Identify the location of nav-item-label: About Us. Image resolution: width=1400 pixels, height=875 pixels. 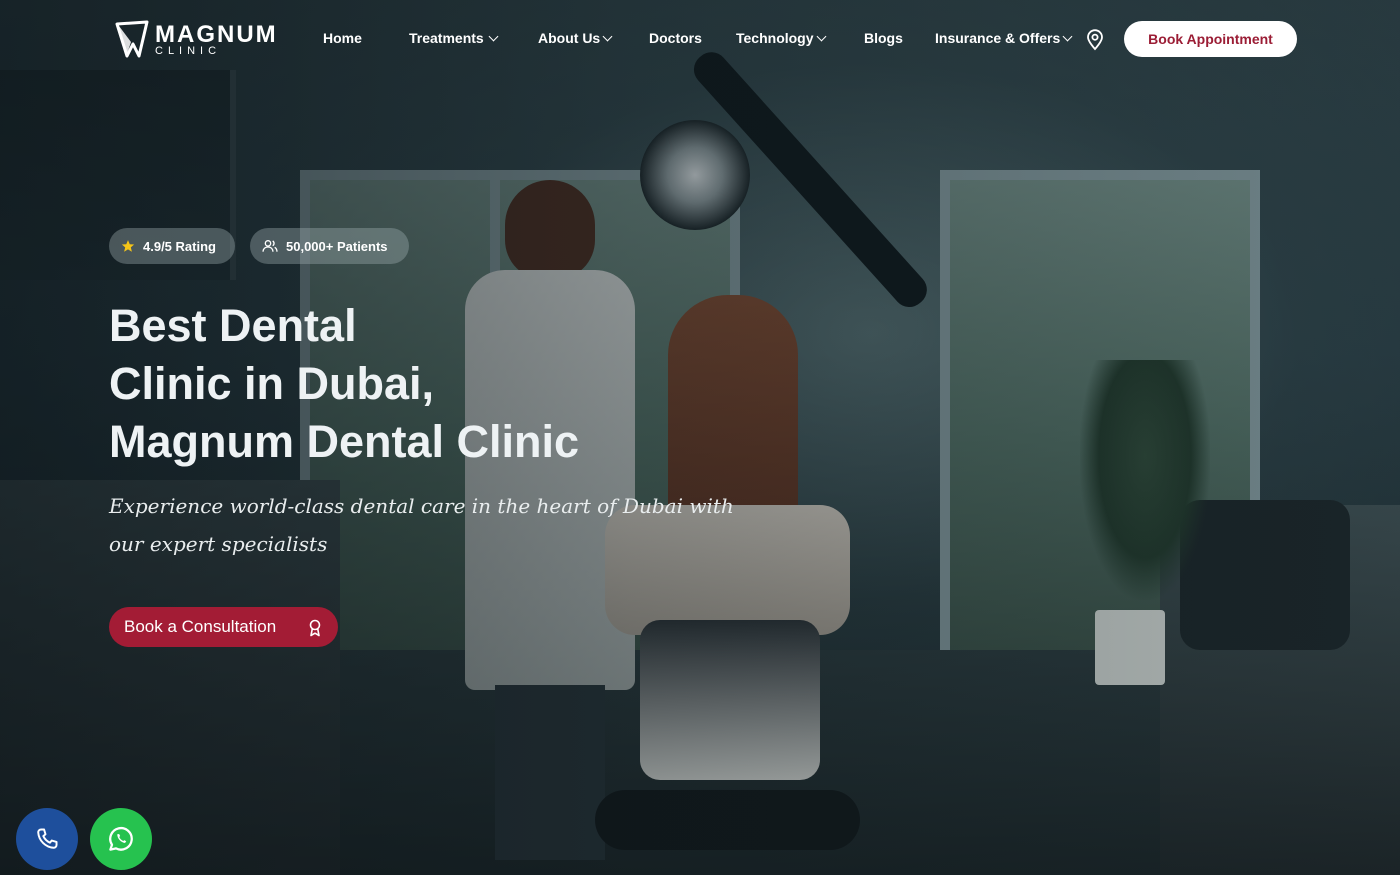
(569, 38).